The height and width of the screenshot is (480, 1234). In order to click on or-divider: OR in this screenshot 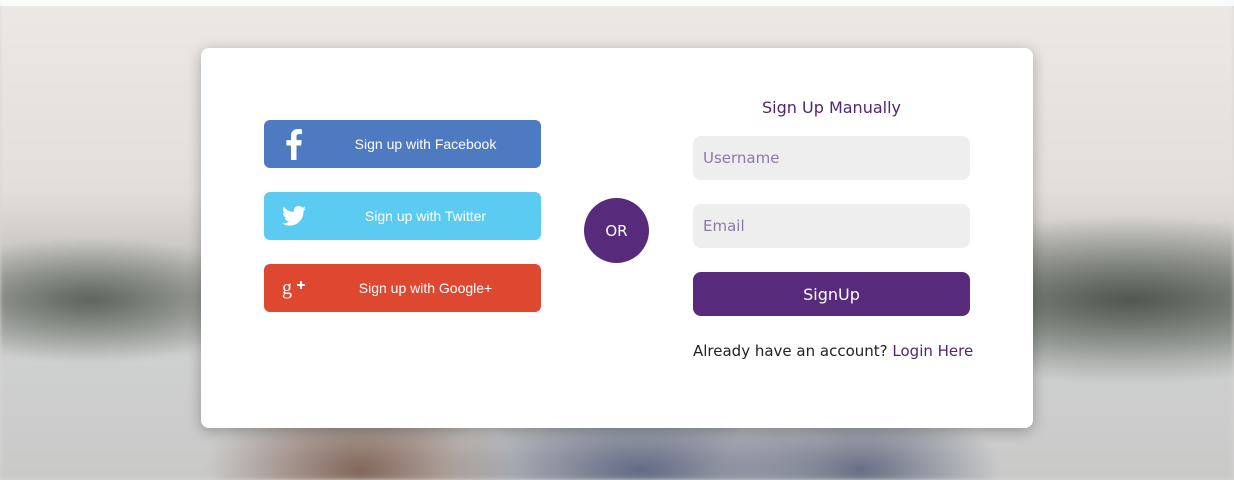, I will do `click(616, 230)`.